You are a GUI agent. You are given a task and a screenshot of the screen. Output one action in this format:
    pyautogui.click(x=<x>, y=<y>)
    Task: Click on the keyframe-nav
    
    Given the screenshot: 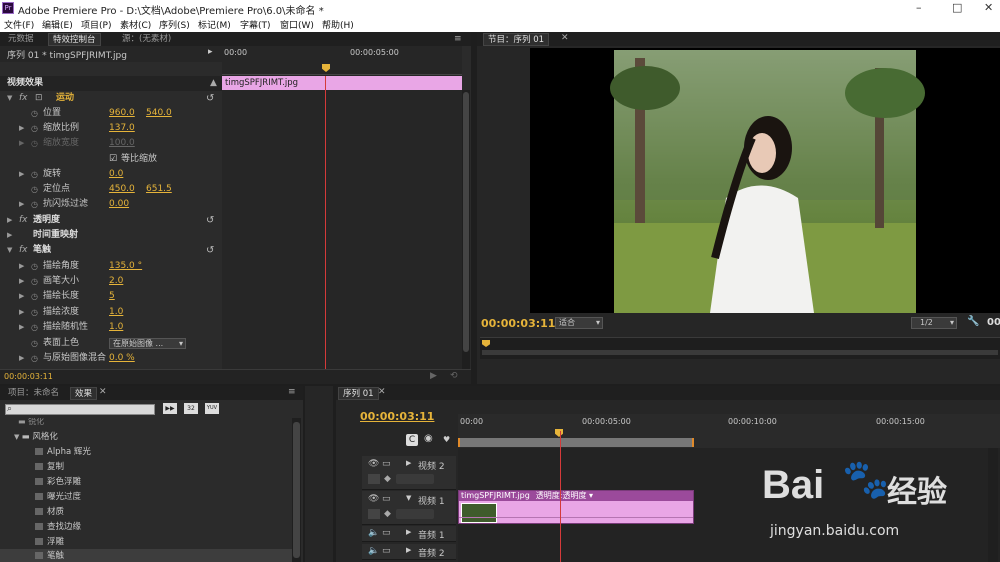 What is the action you would take?
    pyautogui.click(x=415, y=514)
    